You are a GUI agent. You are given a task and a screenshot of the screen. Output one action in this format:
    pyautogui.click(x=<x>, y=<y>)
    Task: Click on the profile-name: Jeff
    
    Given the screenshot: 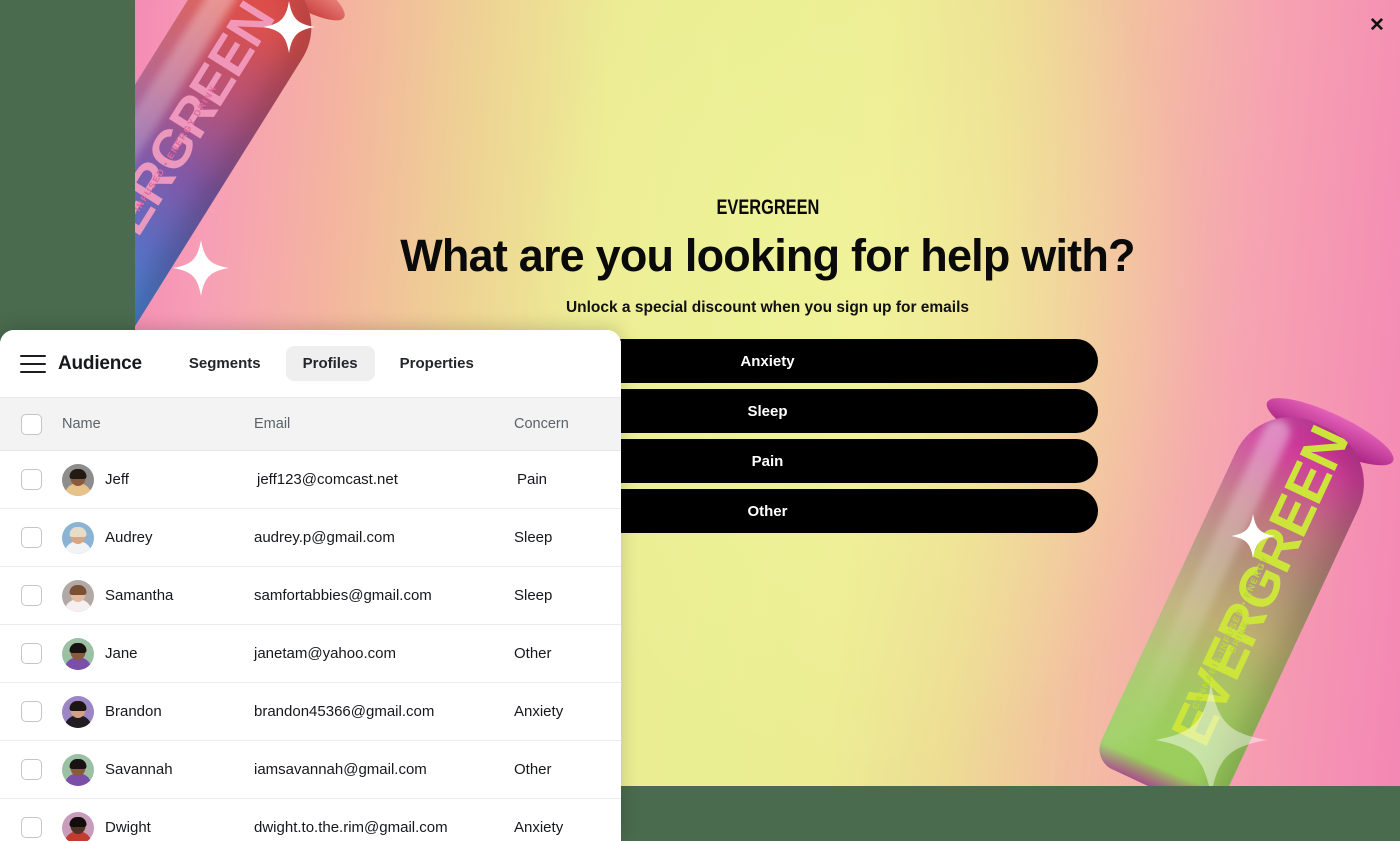 What is the action you would take?
    pyautogui.click(x=117, y=479)
    